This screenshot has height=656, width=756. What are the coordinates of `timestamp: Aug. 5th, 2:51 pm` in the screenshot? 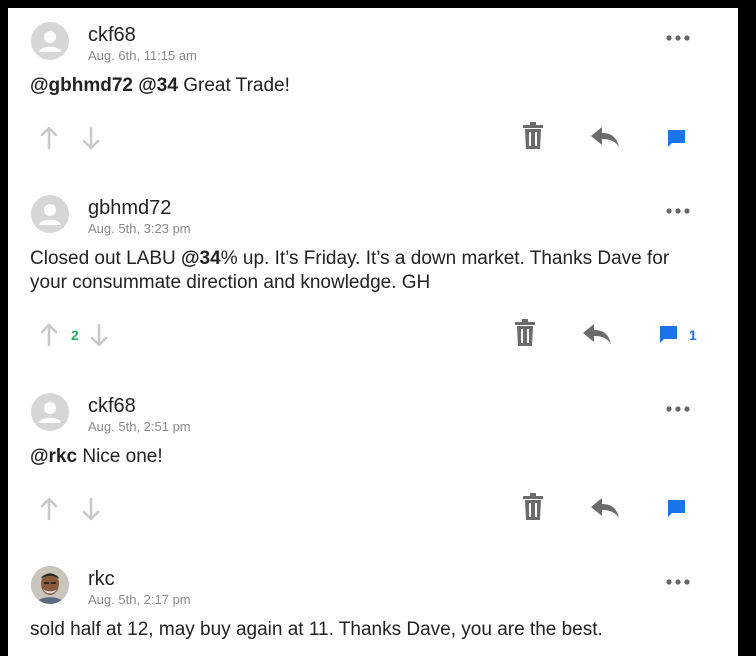 It's located at (139, 426).